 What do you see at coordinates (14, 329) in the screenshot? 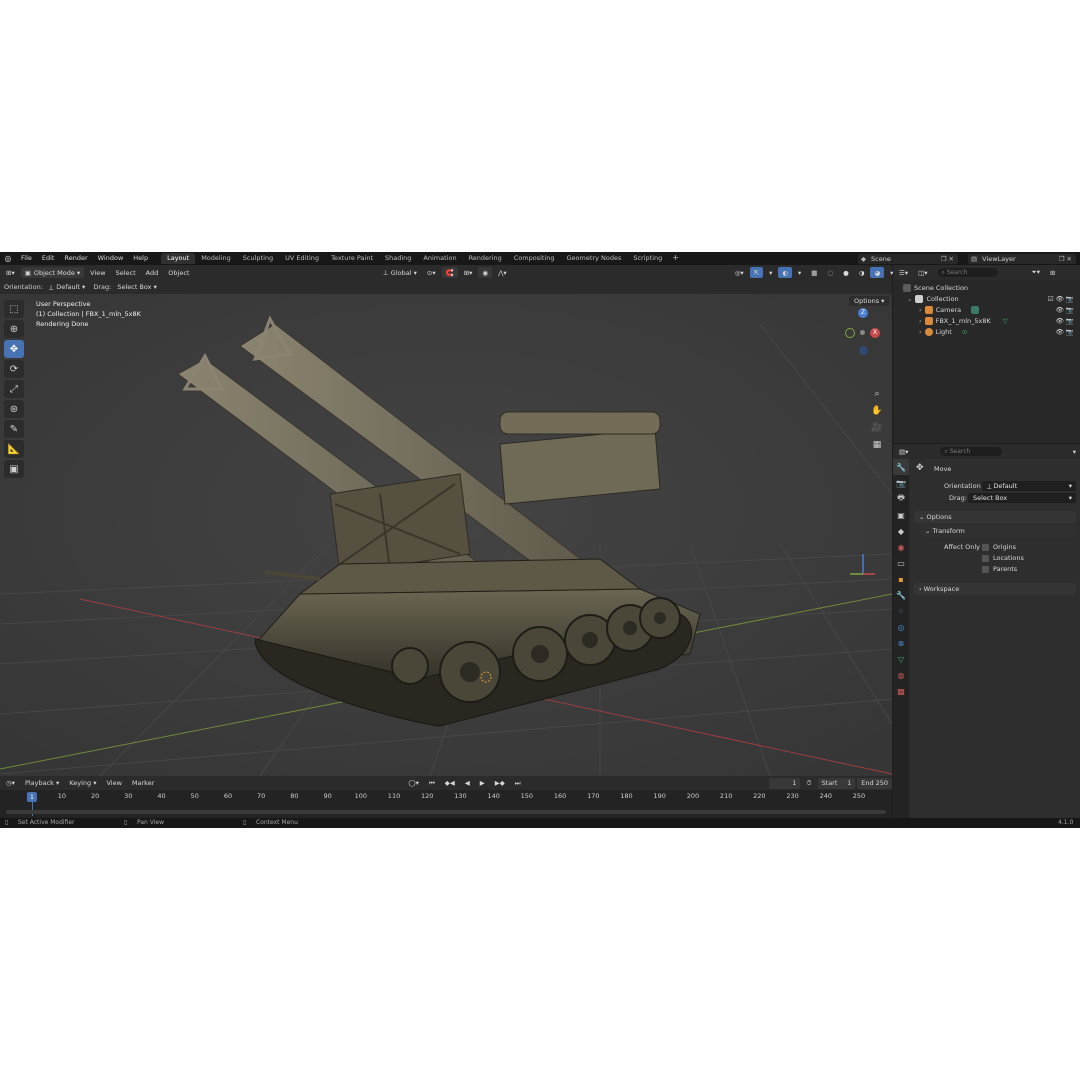
I see `cursor-tool-icon: ⊕` at bounding box center [14, 329].